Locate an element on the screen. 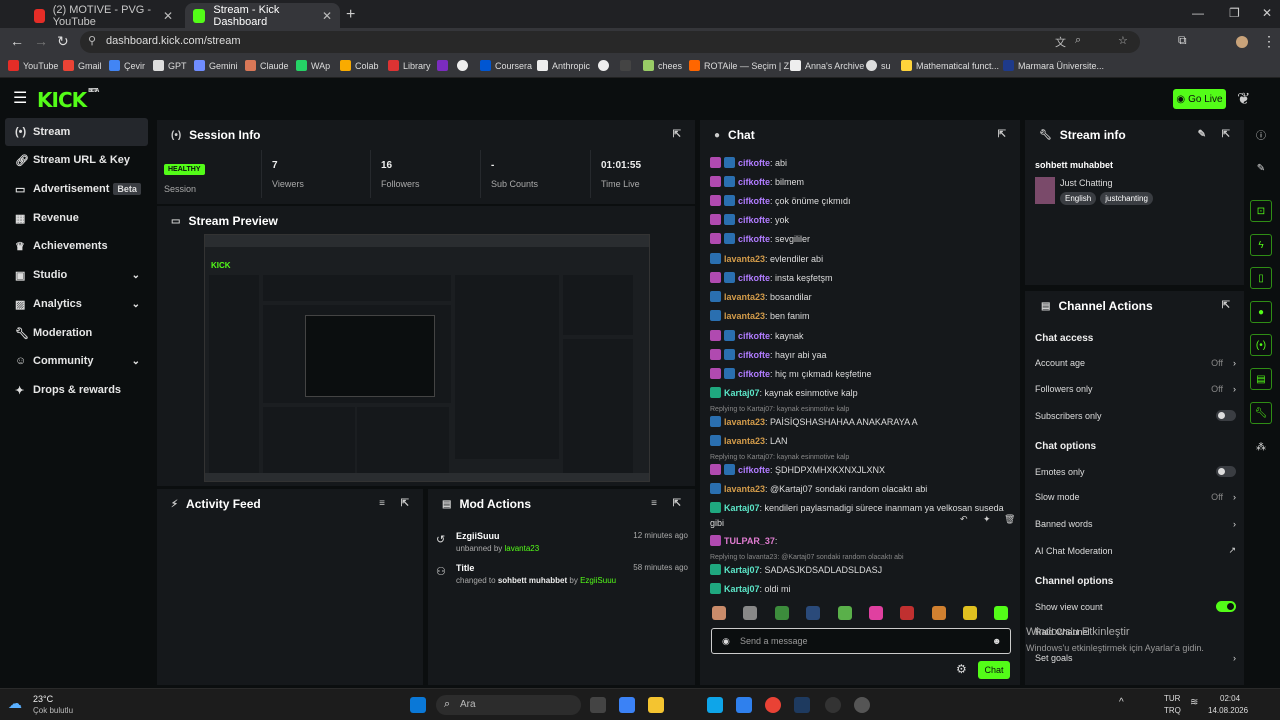 Image resolution: width=1280 pixels, height=720 pixels. sidebar-item-stream: (•) Stream is located at coordinates (76, 132).